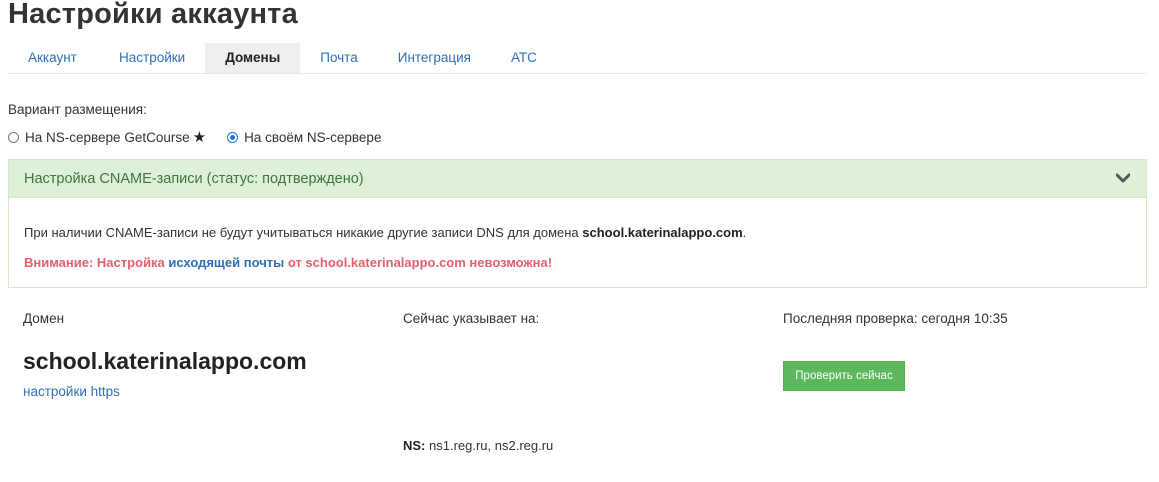 Image resolution: width=1159 pixels, height=482 pixels. I want to click on ns-label: NS:, so click(414, 445).